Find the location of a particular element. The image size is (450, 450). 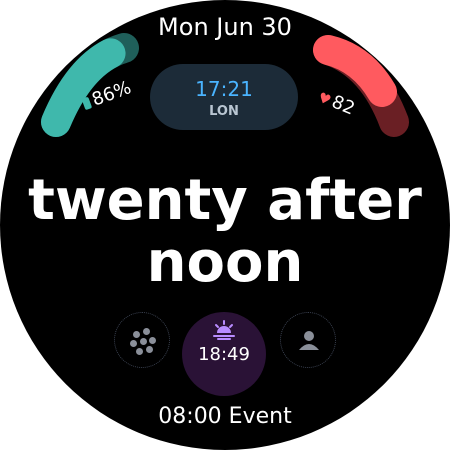

heart-rate-gauge-fill is located at coordinates (355, 71).